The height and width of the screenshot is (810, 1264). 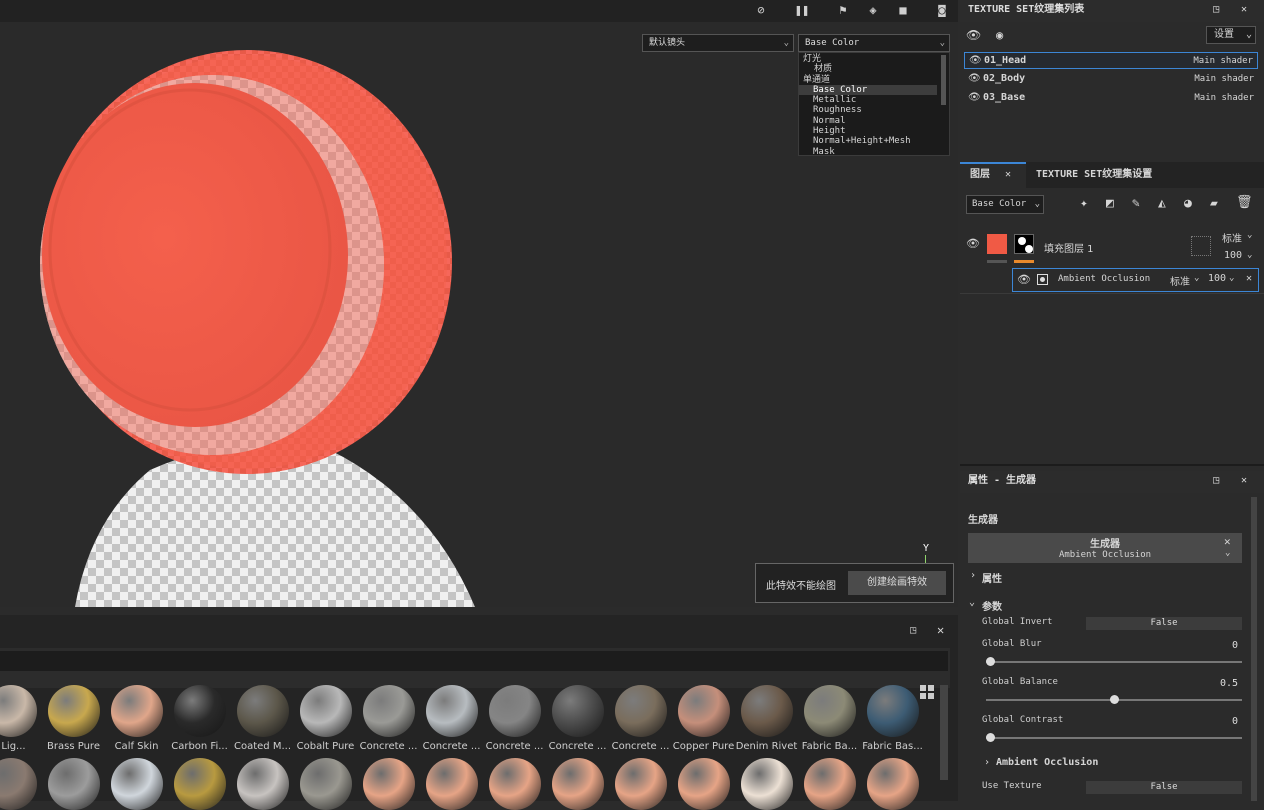 I want to click on tab-layers: 图层 ✕, so click(x=993, y=175).